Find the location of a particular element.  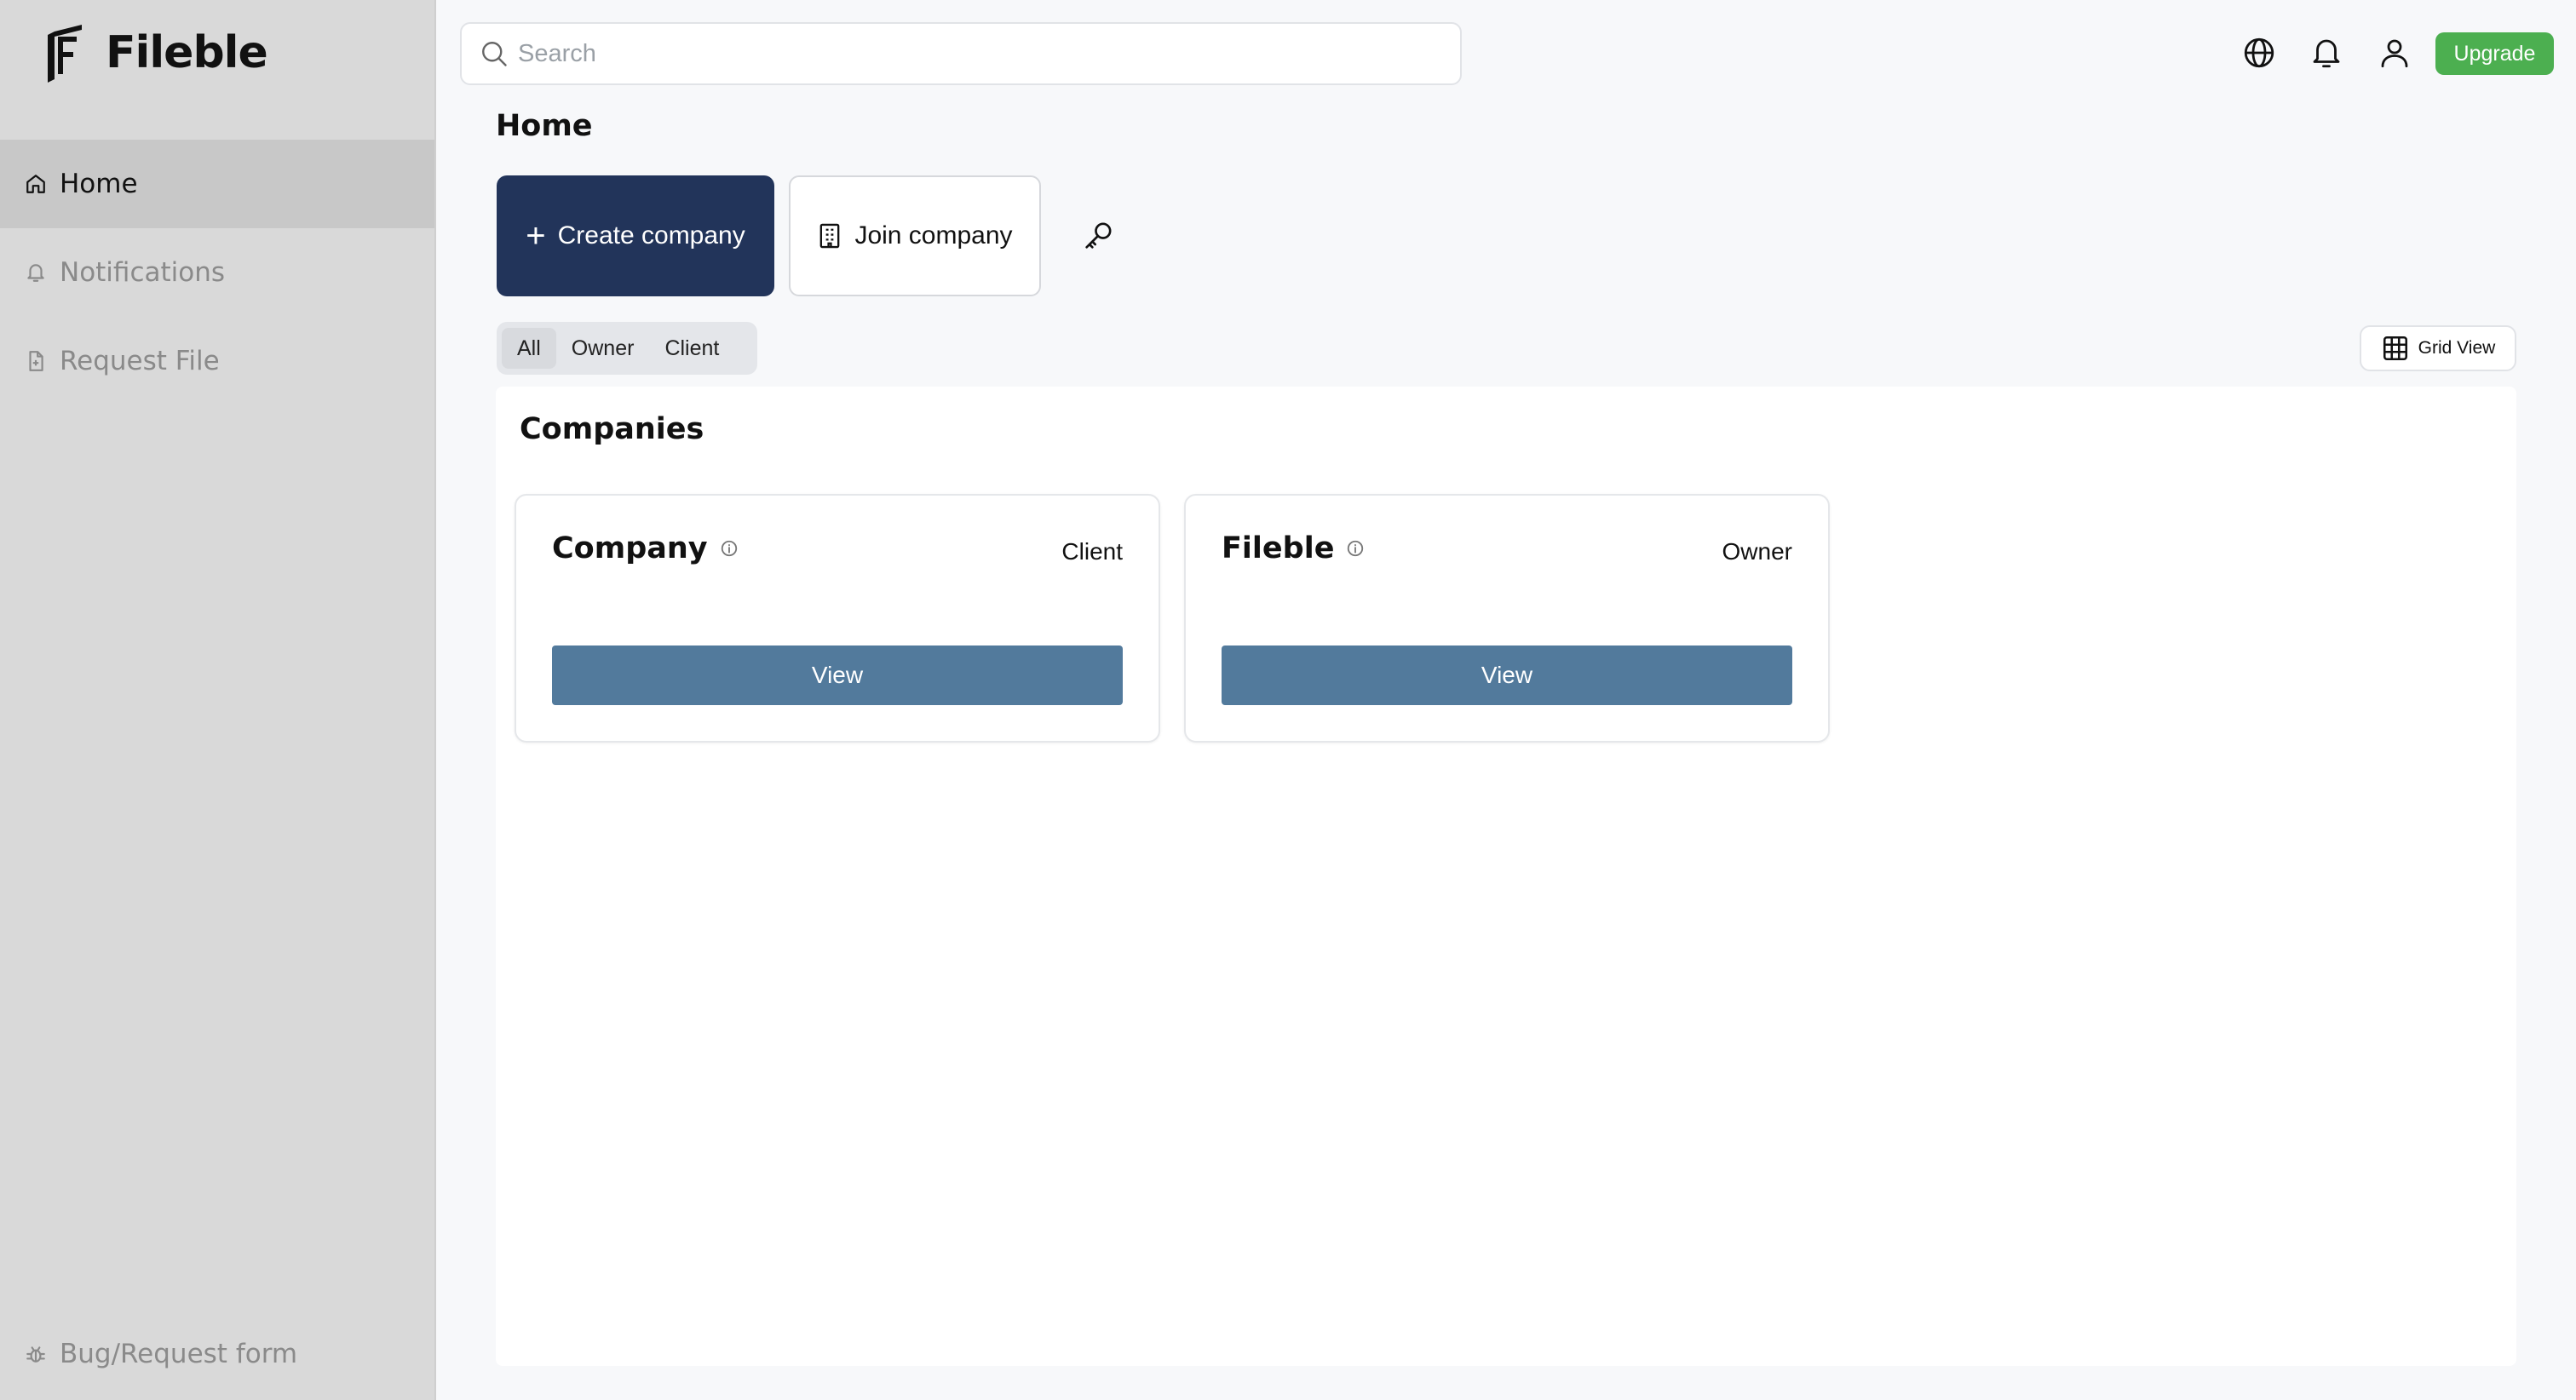

upgrade-button: Upgrade is located at coordinates (2494, 54).